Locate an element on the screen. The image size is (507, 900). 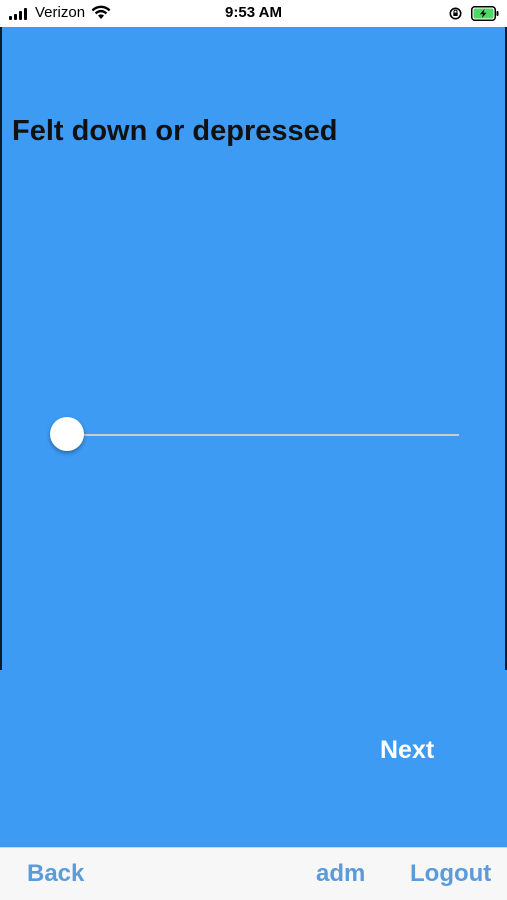
orientation-lock-icon is located at coordinates (455, 13).